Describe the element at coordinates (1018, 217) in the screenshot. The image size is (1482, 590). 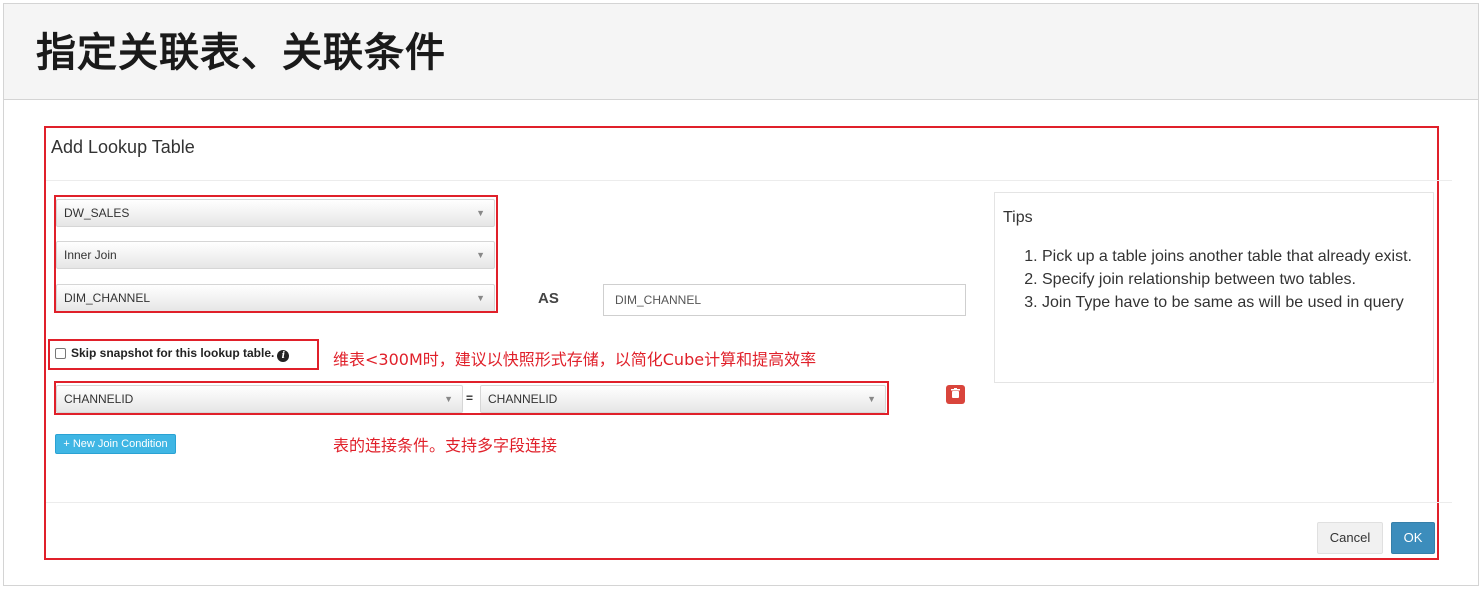
I see `tips-title: Tips` at that location.